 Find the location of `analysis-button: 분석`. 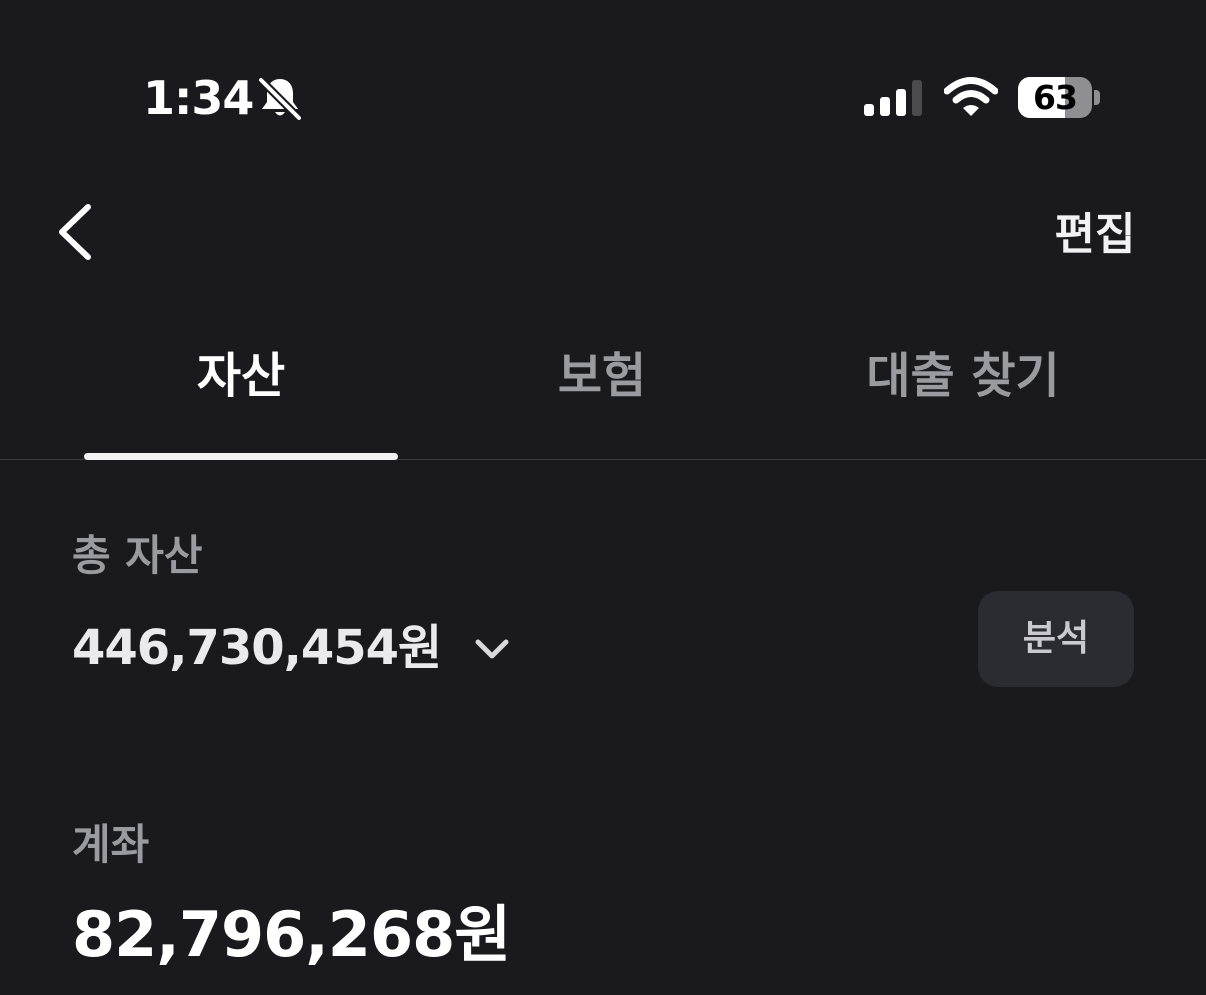

analysis-button: 분석 is located at coordinates (1056, 639).